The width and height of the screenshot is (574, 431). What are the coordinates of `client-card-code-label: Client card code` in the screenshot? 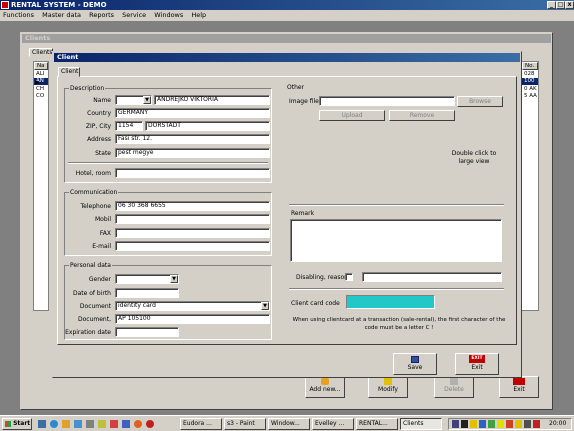 It's located at (315, 303).